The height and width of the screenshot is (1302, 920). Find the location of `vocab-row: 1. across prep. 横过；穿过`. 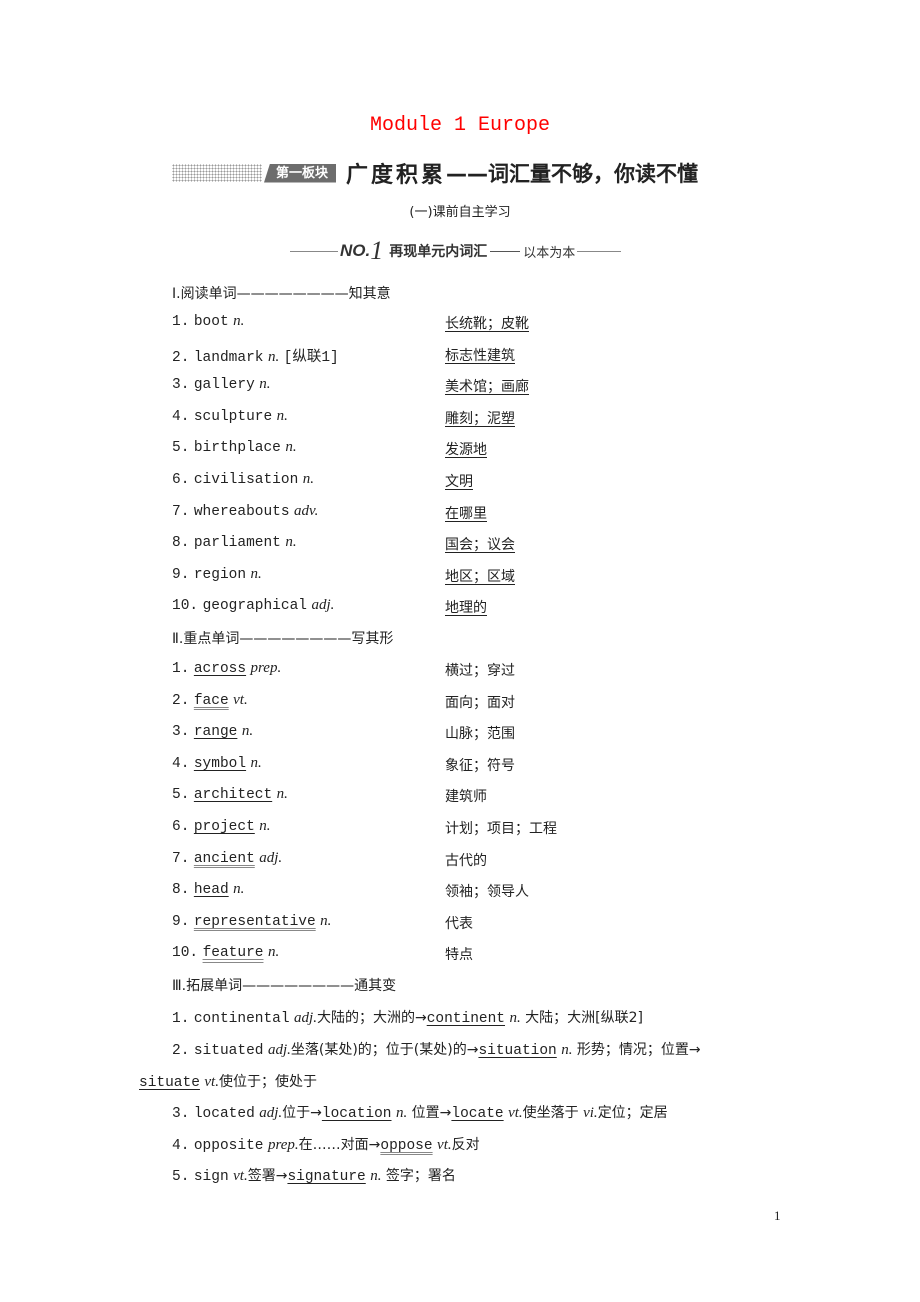

vocab-row: 1. across prep. 横过；穿过 is located at coordinates (460, 672).